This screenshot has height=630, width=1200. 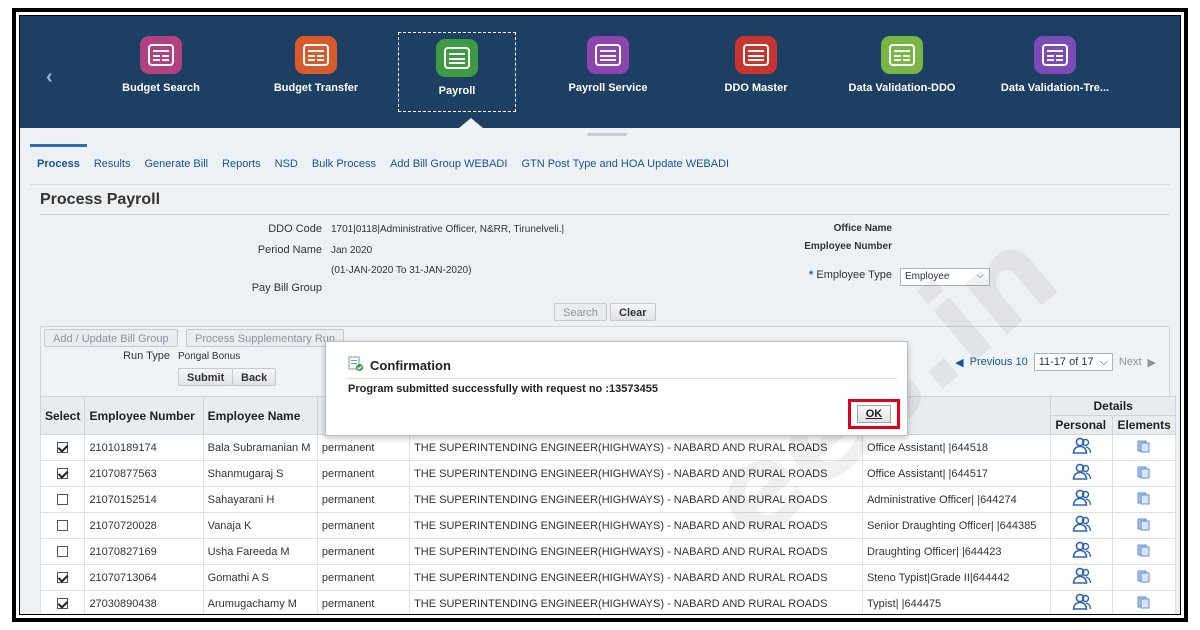 I want to click on employee-name-cell: Vanaja K, so click(x=260, y=525).